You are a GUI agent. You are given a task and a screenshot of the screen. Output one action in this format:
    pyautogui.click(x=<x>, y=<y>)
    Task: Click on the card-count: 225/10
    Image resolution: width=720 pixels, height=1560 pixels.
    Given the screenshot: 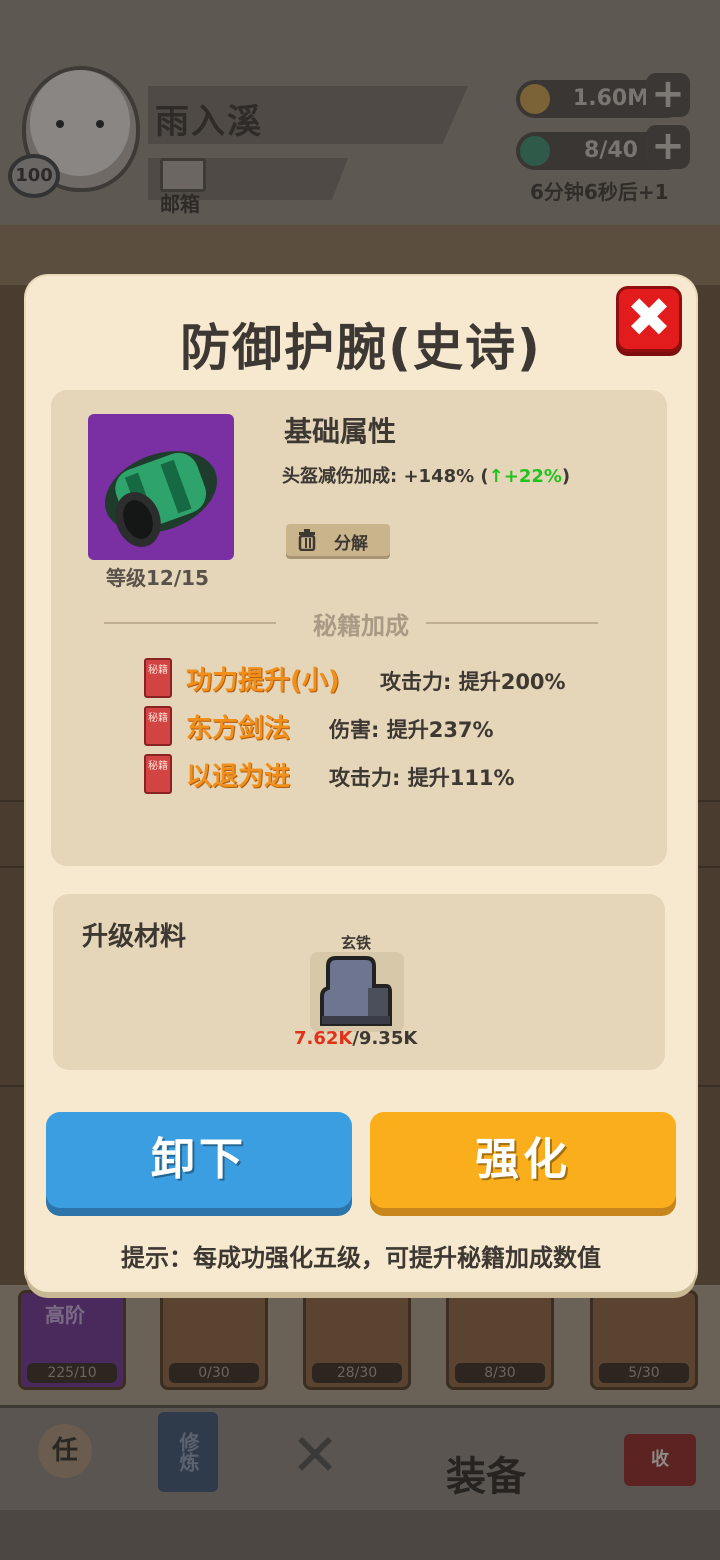 What is the action you would take?
    pyautogui.click(x=72, y=1373)
    